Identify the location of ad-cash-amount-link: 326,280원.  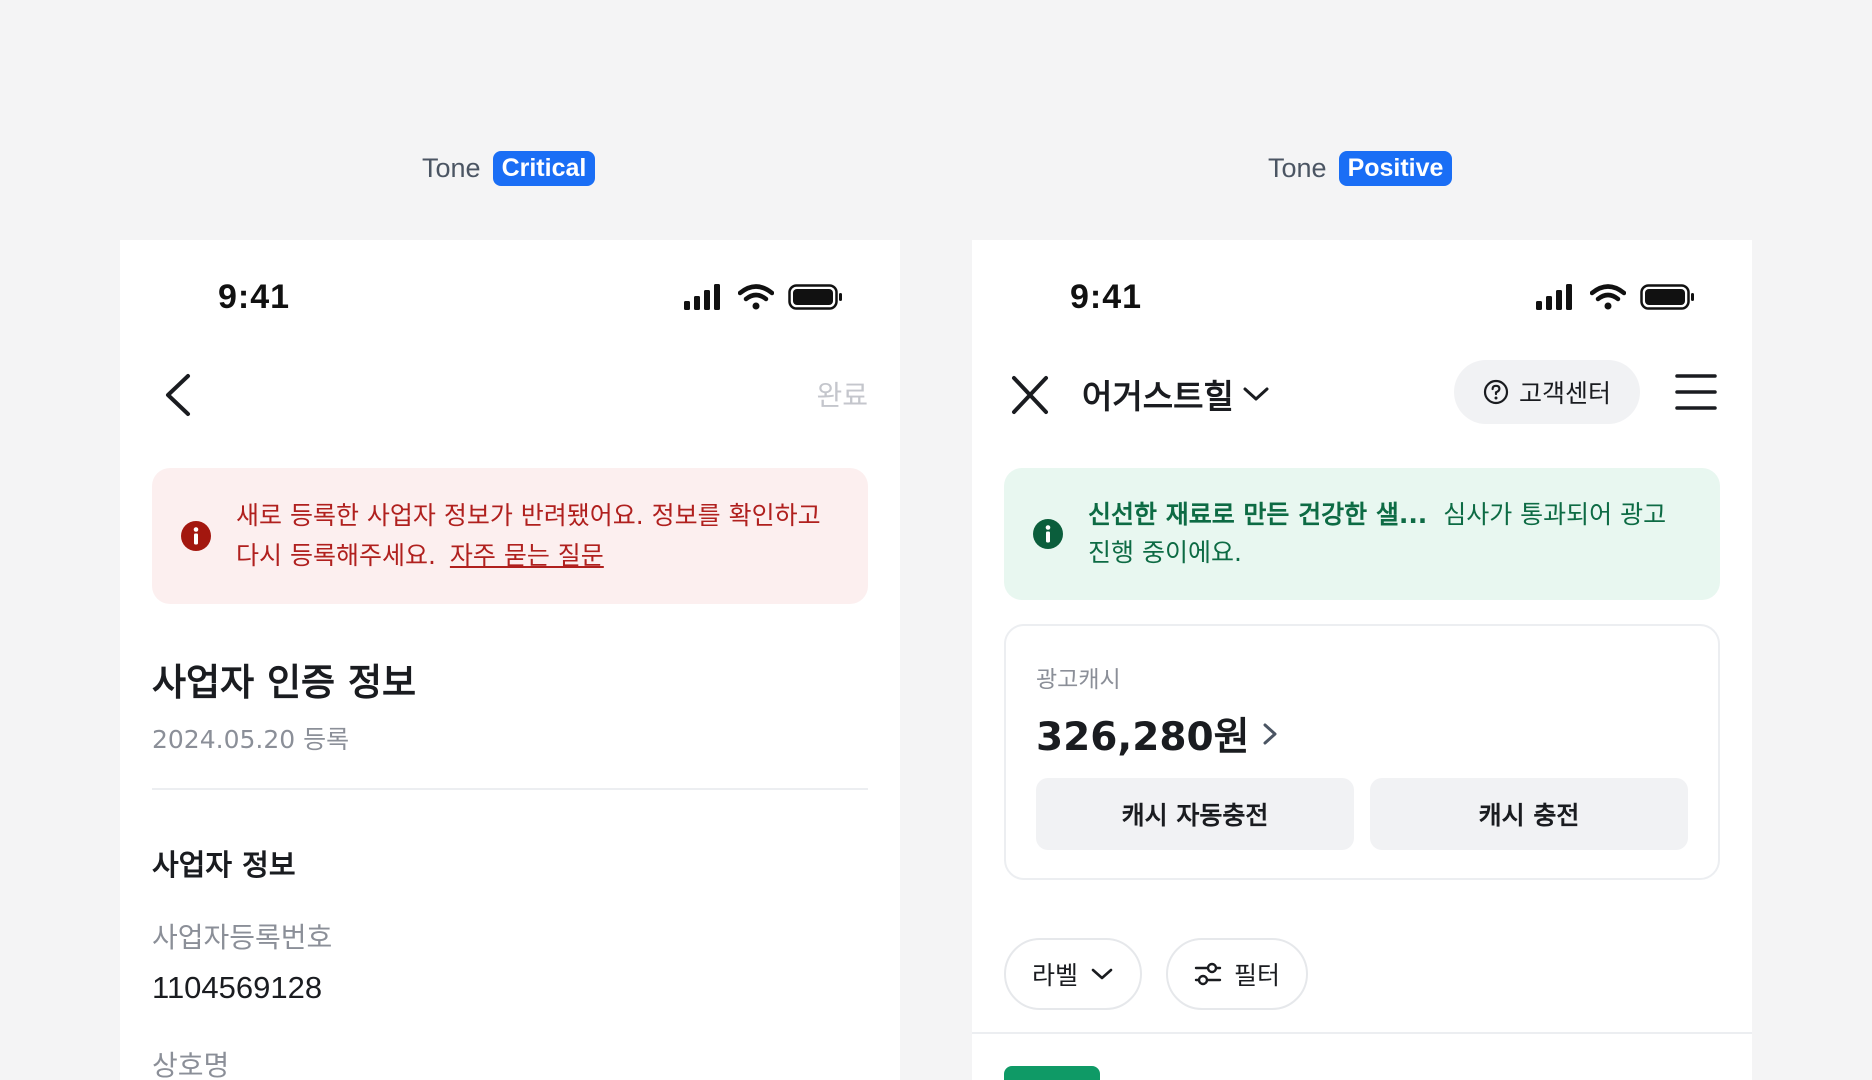
(1158, 734).